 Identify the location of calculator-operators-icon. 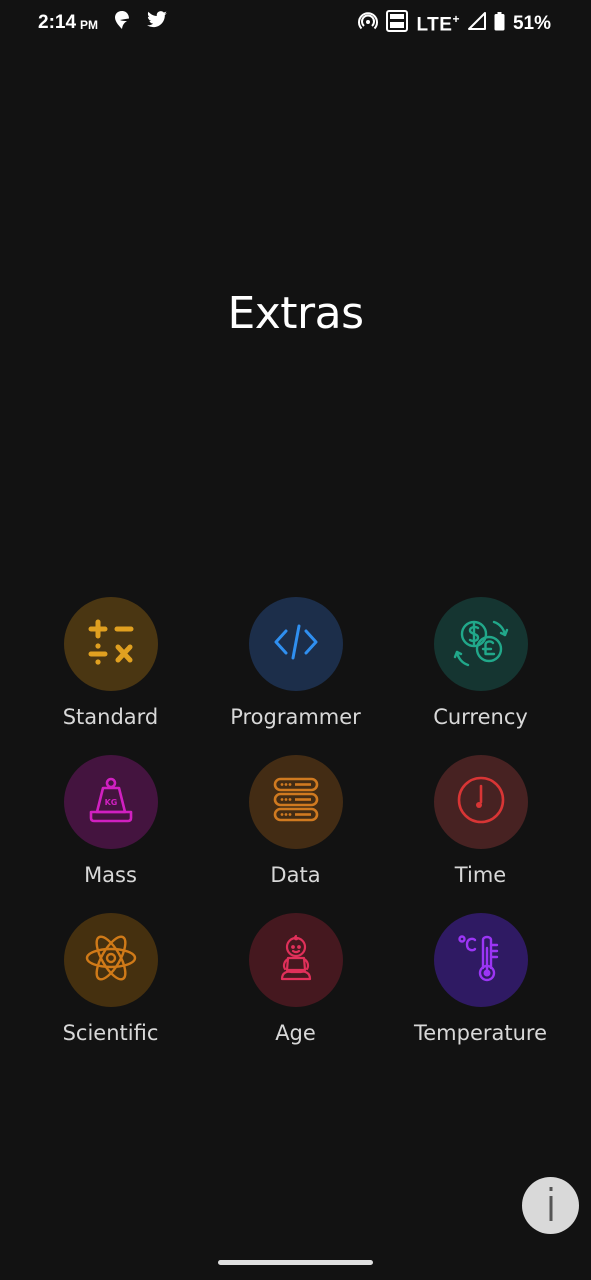
(111, 644).